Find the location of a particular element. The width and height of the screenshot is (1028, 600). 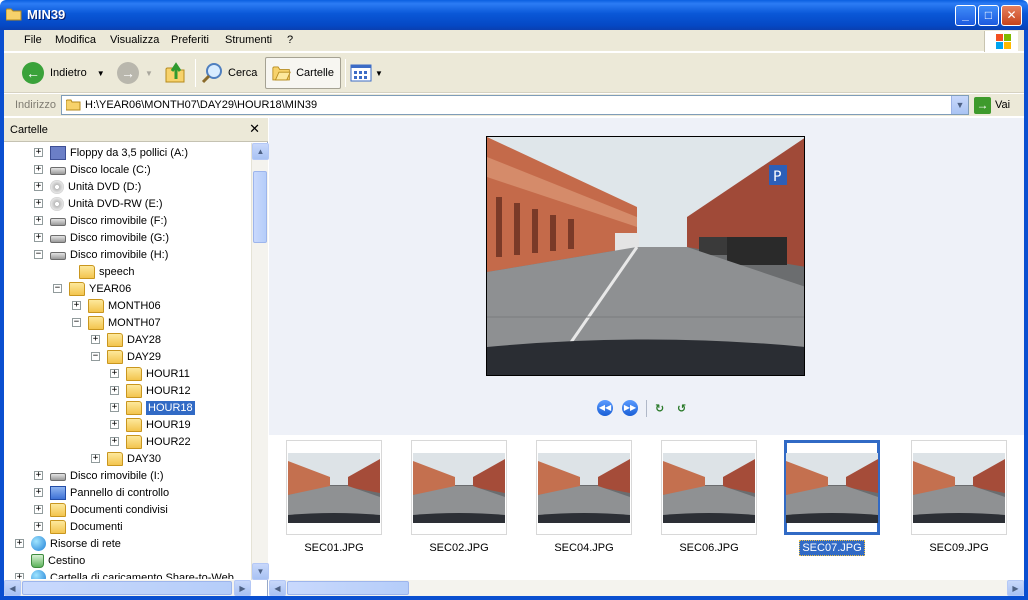

thumbnail-label: SEC06.JPG is located at coordinates (709, 548).